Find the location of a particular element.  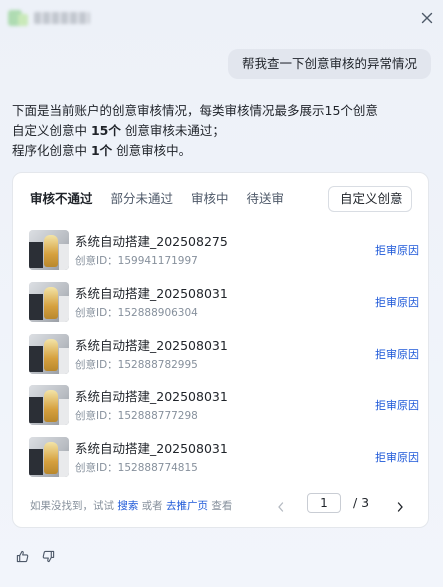

not-found-hint: 如果没找到，试试 搜索 或者 去推广页 查看 is located at coordinates (131, 505).